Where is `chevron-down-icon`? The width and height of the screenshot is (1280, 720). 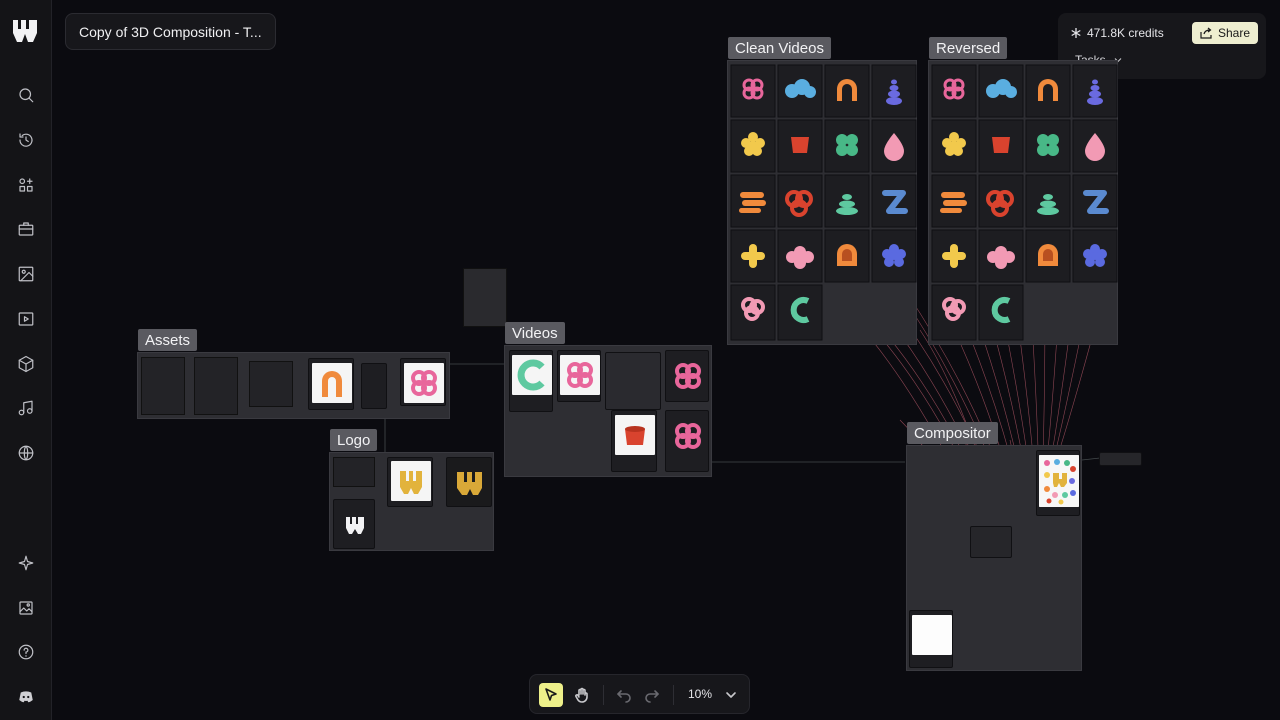 chevron-down-icon is located at coordinates (731, 695).